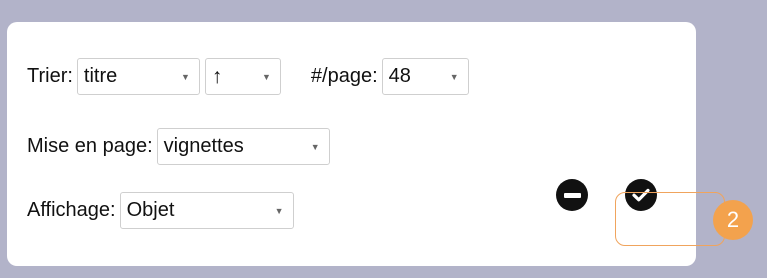  Describe the element at coordinates (150, 210) in the screenshot. I see `display-value: Objet` at that location.